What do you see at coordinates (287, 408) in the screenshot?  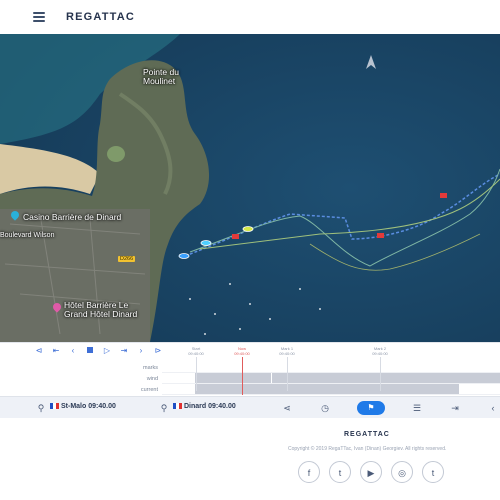 I see `share-icon: ⋖` at bounding box center [287, 408].